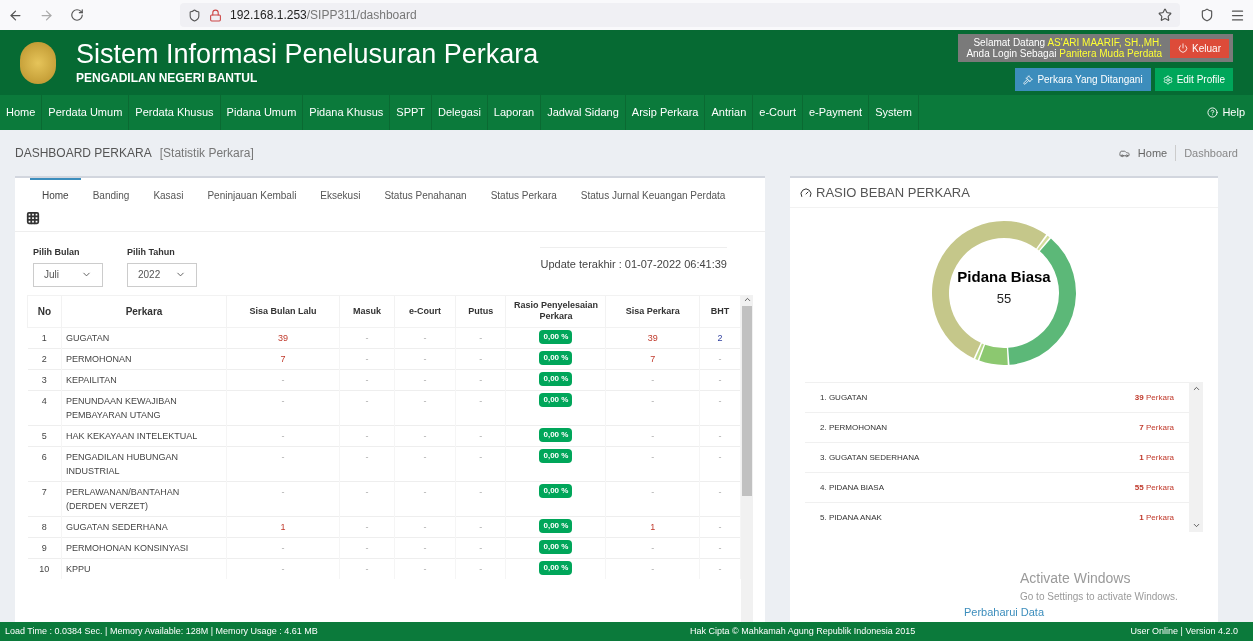  I want to click on table-cell: 5, so click(44, 435).